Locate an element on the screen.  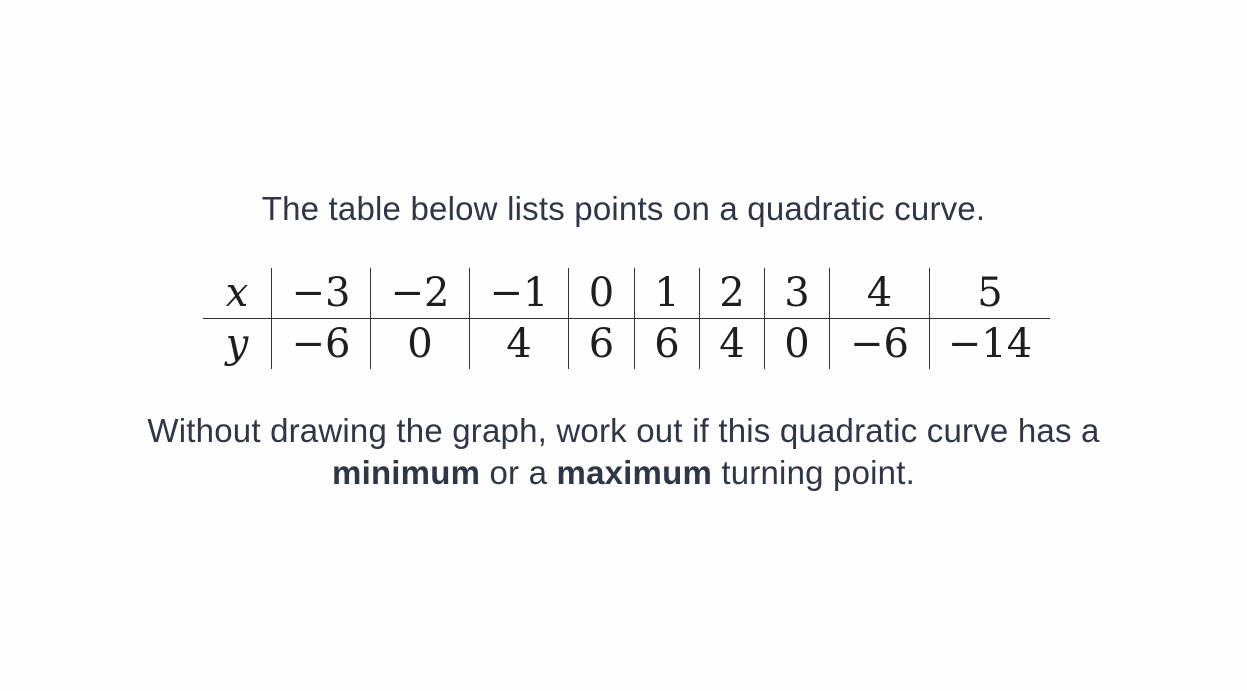
x-row: x −3 −2 −1 0 1 2 3 4 5 is located at coordinates (626, 293).